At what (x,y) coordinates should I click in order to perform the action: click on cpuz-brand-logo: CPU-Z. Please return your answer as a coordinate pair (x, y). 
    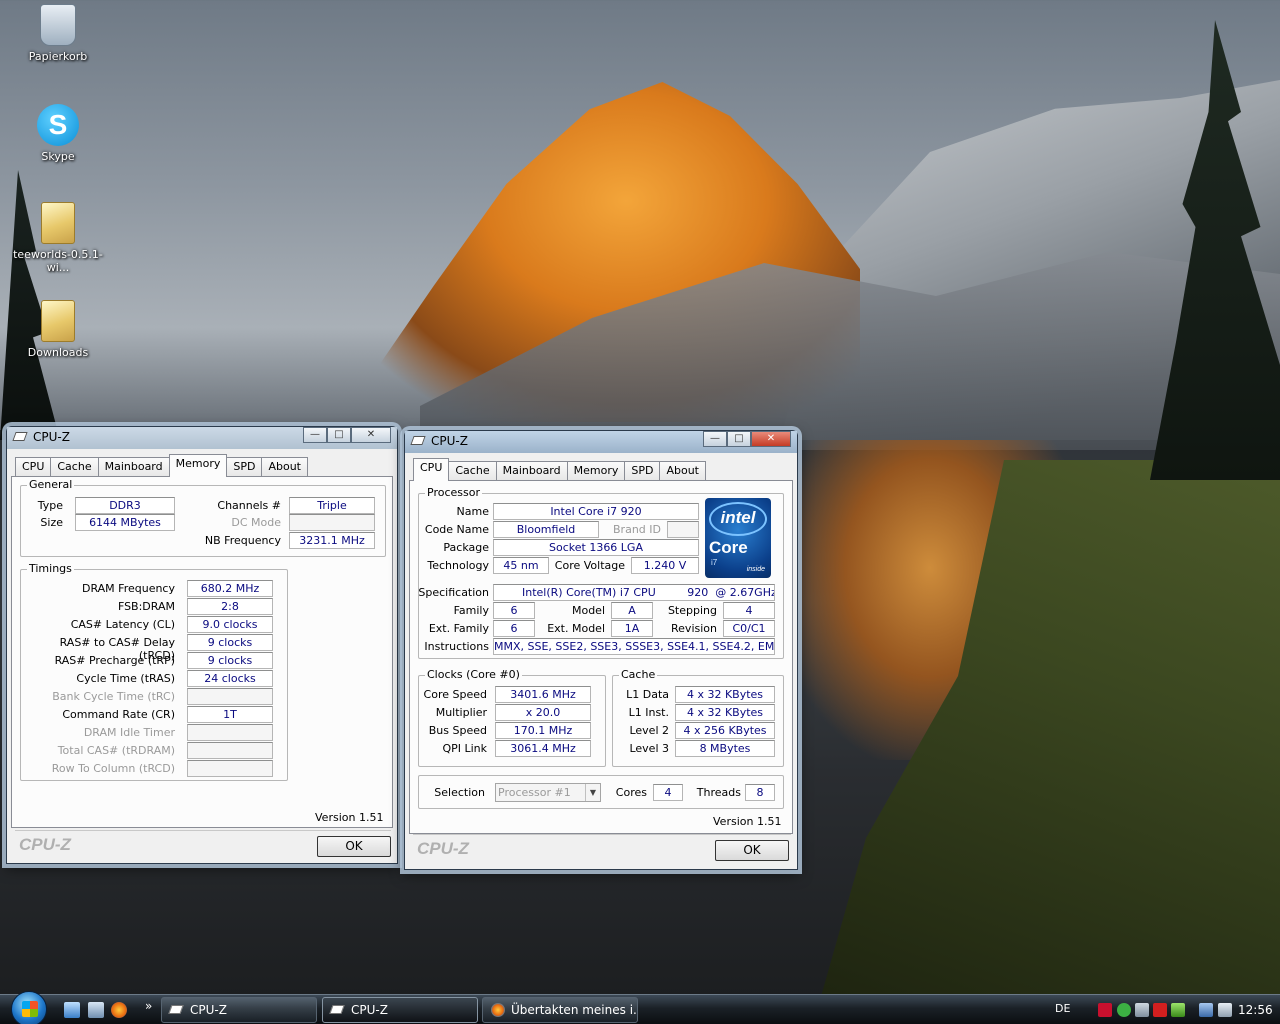
    Looking at the image, I should click on (45, 844).